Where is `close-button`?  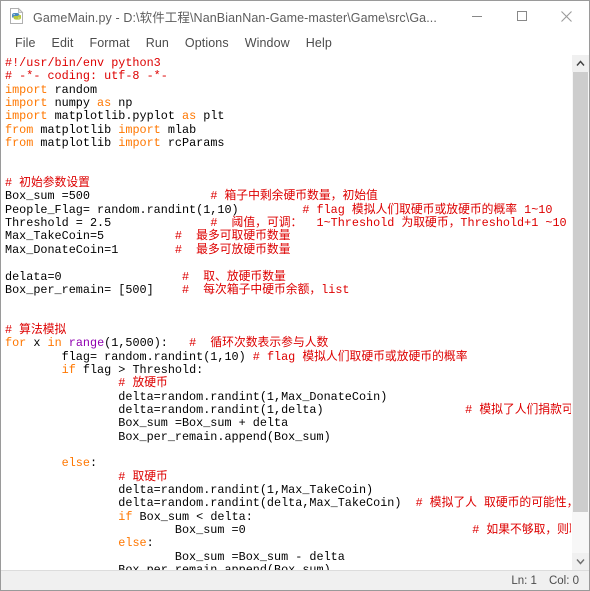
close-button is located at coordinates (566, 16).